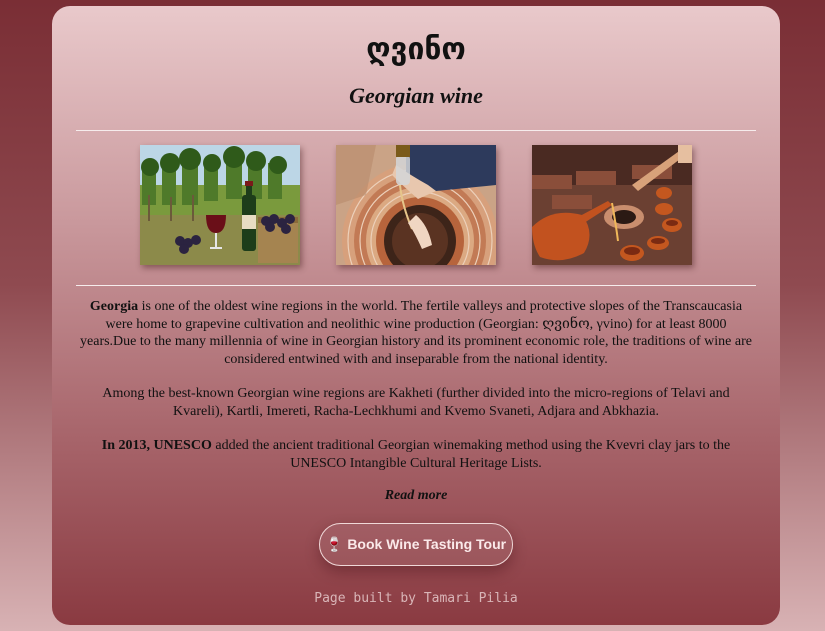 This screenshot has height=631, width=825. I want to click on kvevri-pour-photo, so click(416, 205).